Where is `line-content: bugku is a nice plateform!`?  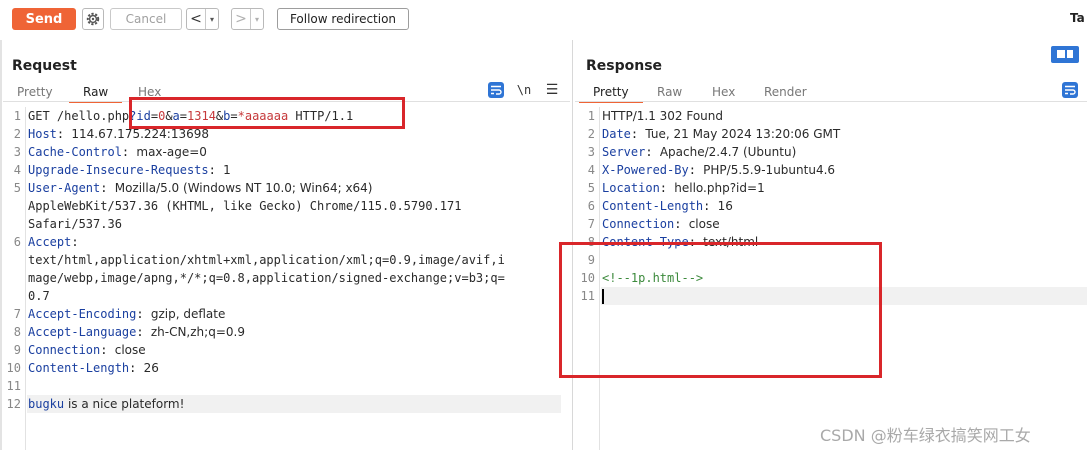
line-content: bugku is a nice plateform! is located at coordinates (106, 404).